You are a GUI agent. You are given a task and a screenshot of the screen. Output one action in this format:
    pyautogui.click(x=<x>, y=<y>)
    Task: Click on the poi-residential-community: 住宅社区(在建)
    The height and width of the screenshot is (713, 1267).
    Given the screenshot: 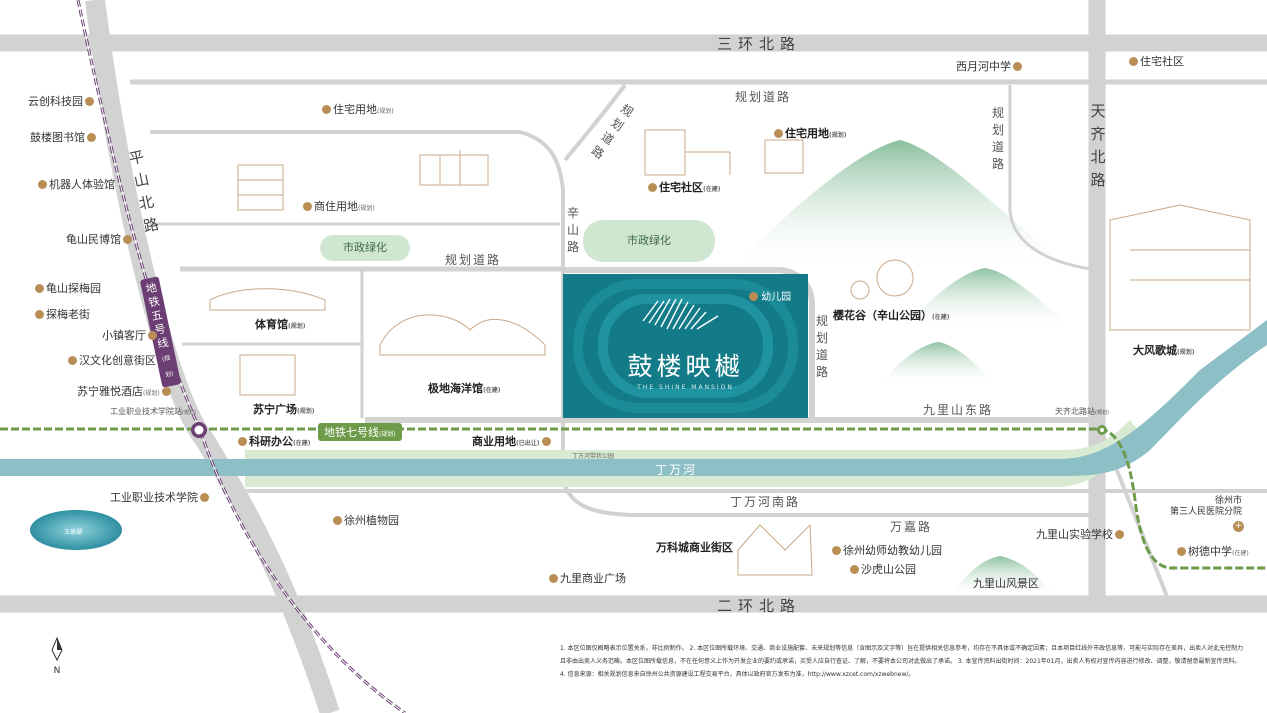 What is the action you would take?
    pyautogui.click(x=683, y=188)
    